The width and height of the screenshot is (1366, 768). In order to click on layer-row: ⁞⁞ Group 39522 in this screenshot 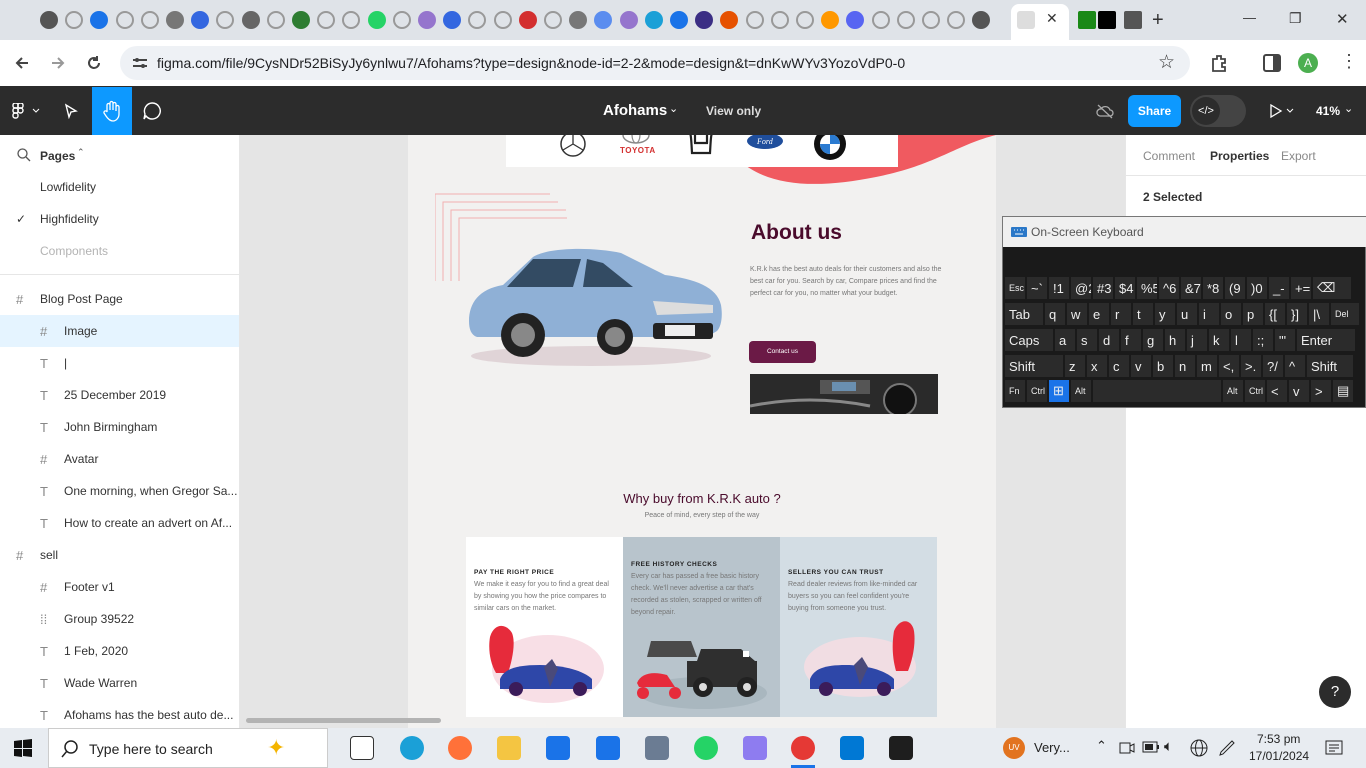, I will do `click(119, 619)`.